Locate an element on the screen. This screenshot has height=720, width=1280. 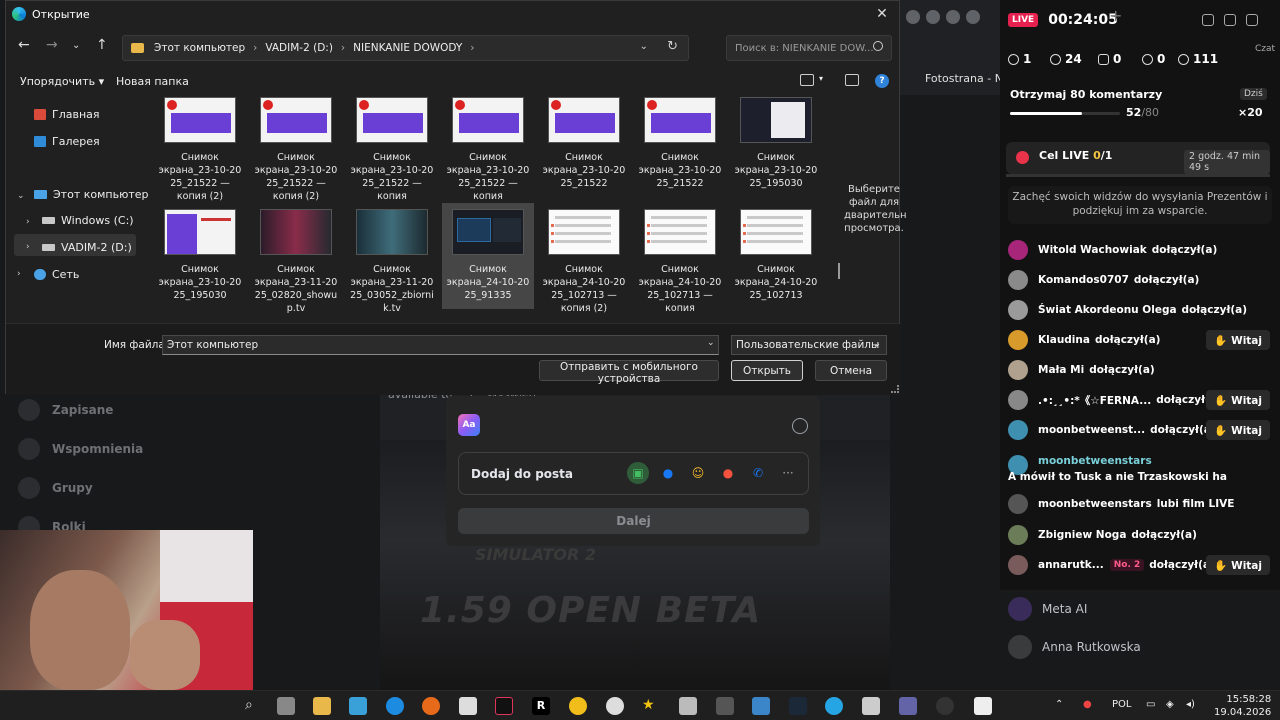
firefox-icon is located at coordinates (431, 706).